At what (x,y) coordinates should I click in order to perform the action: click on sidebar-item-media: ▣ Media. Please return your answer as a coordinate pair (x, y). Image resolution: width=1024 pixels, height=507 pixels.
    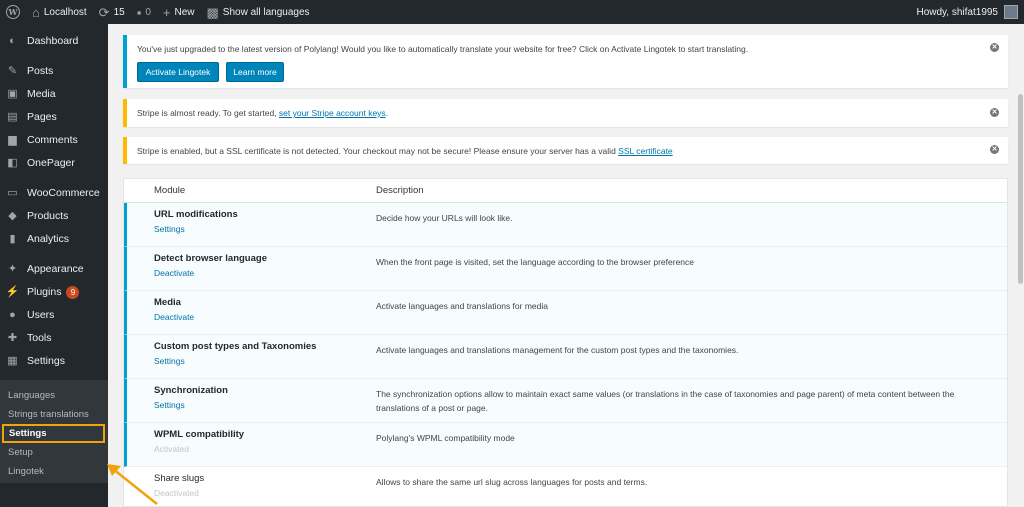
    Looking at the image, I should click on (54, 94).